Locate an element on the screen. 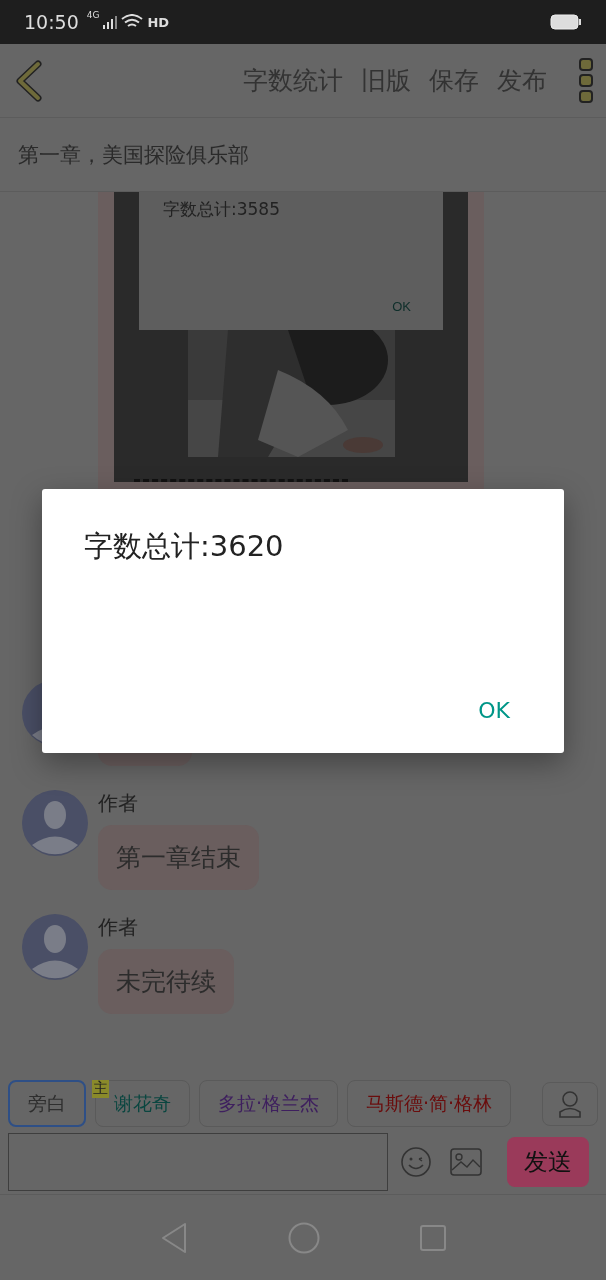 The image size is (606, 1280). more-menu-icon is located at coordinates (586, 80).